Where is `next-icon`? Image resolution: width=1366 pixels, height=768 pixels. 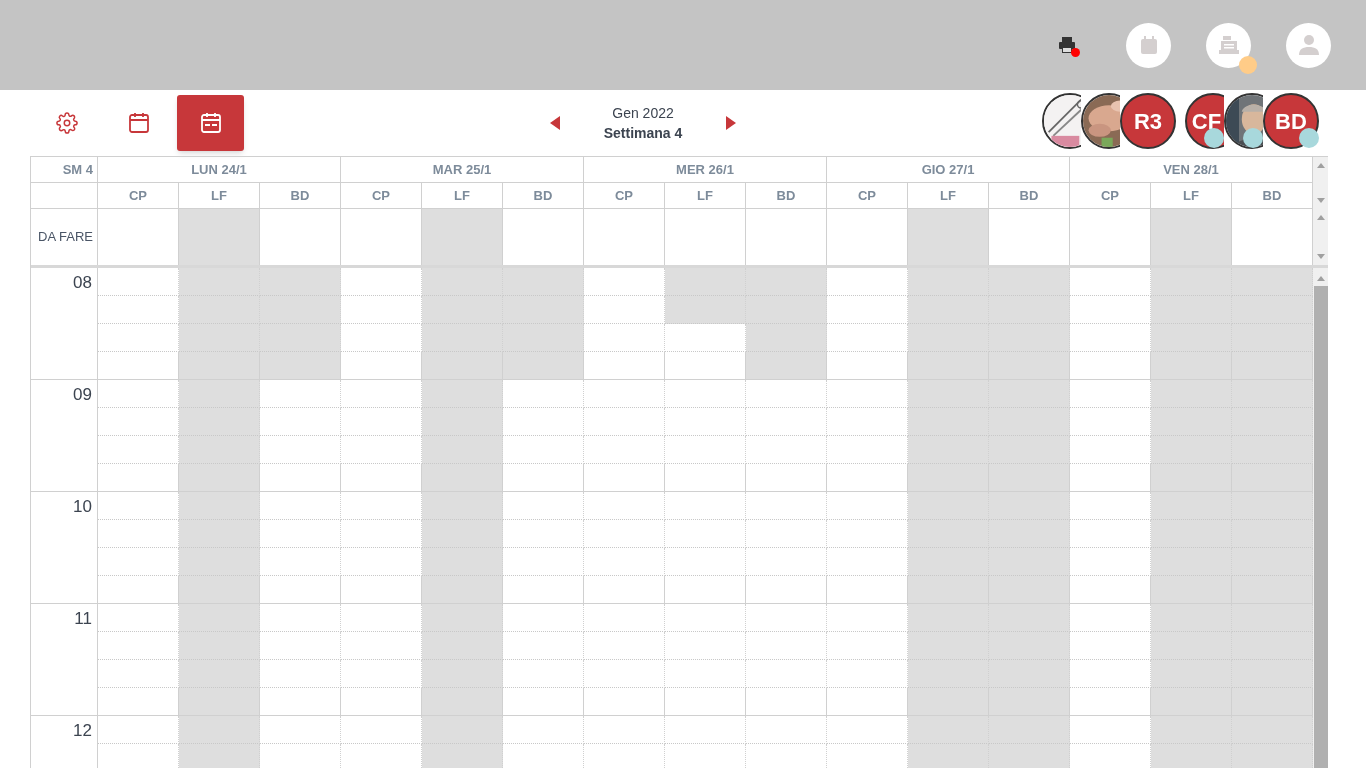
next-icon is located at coordinates (731, 123).